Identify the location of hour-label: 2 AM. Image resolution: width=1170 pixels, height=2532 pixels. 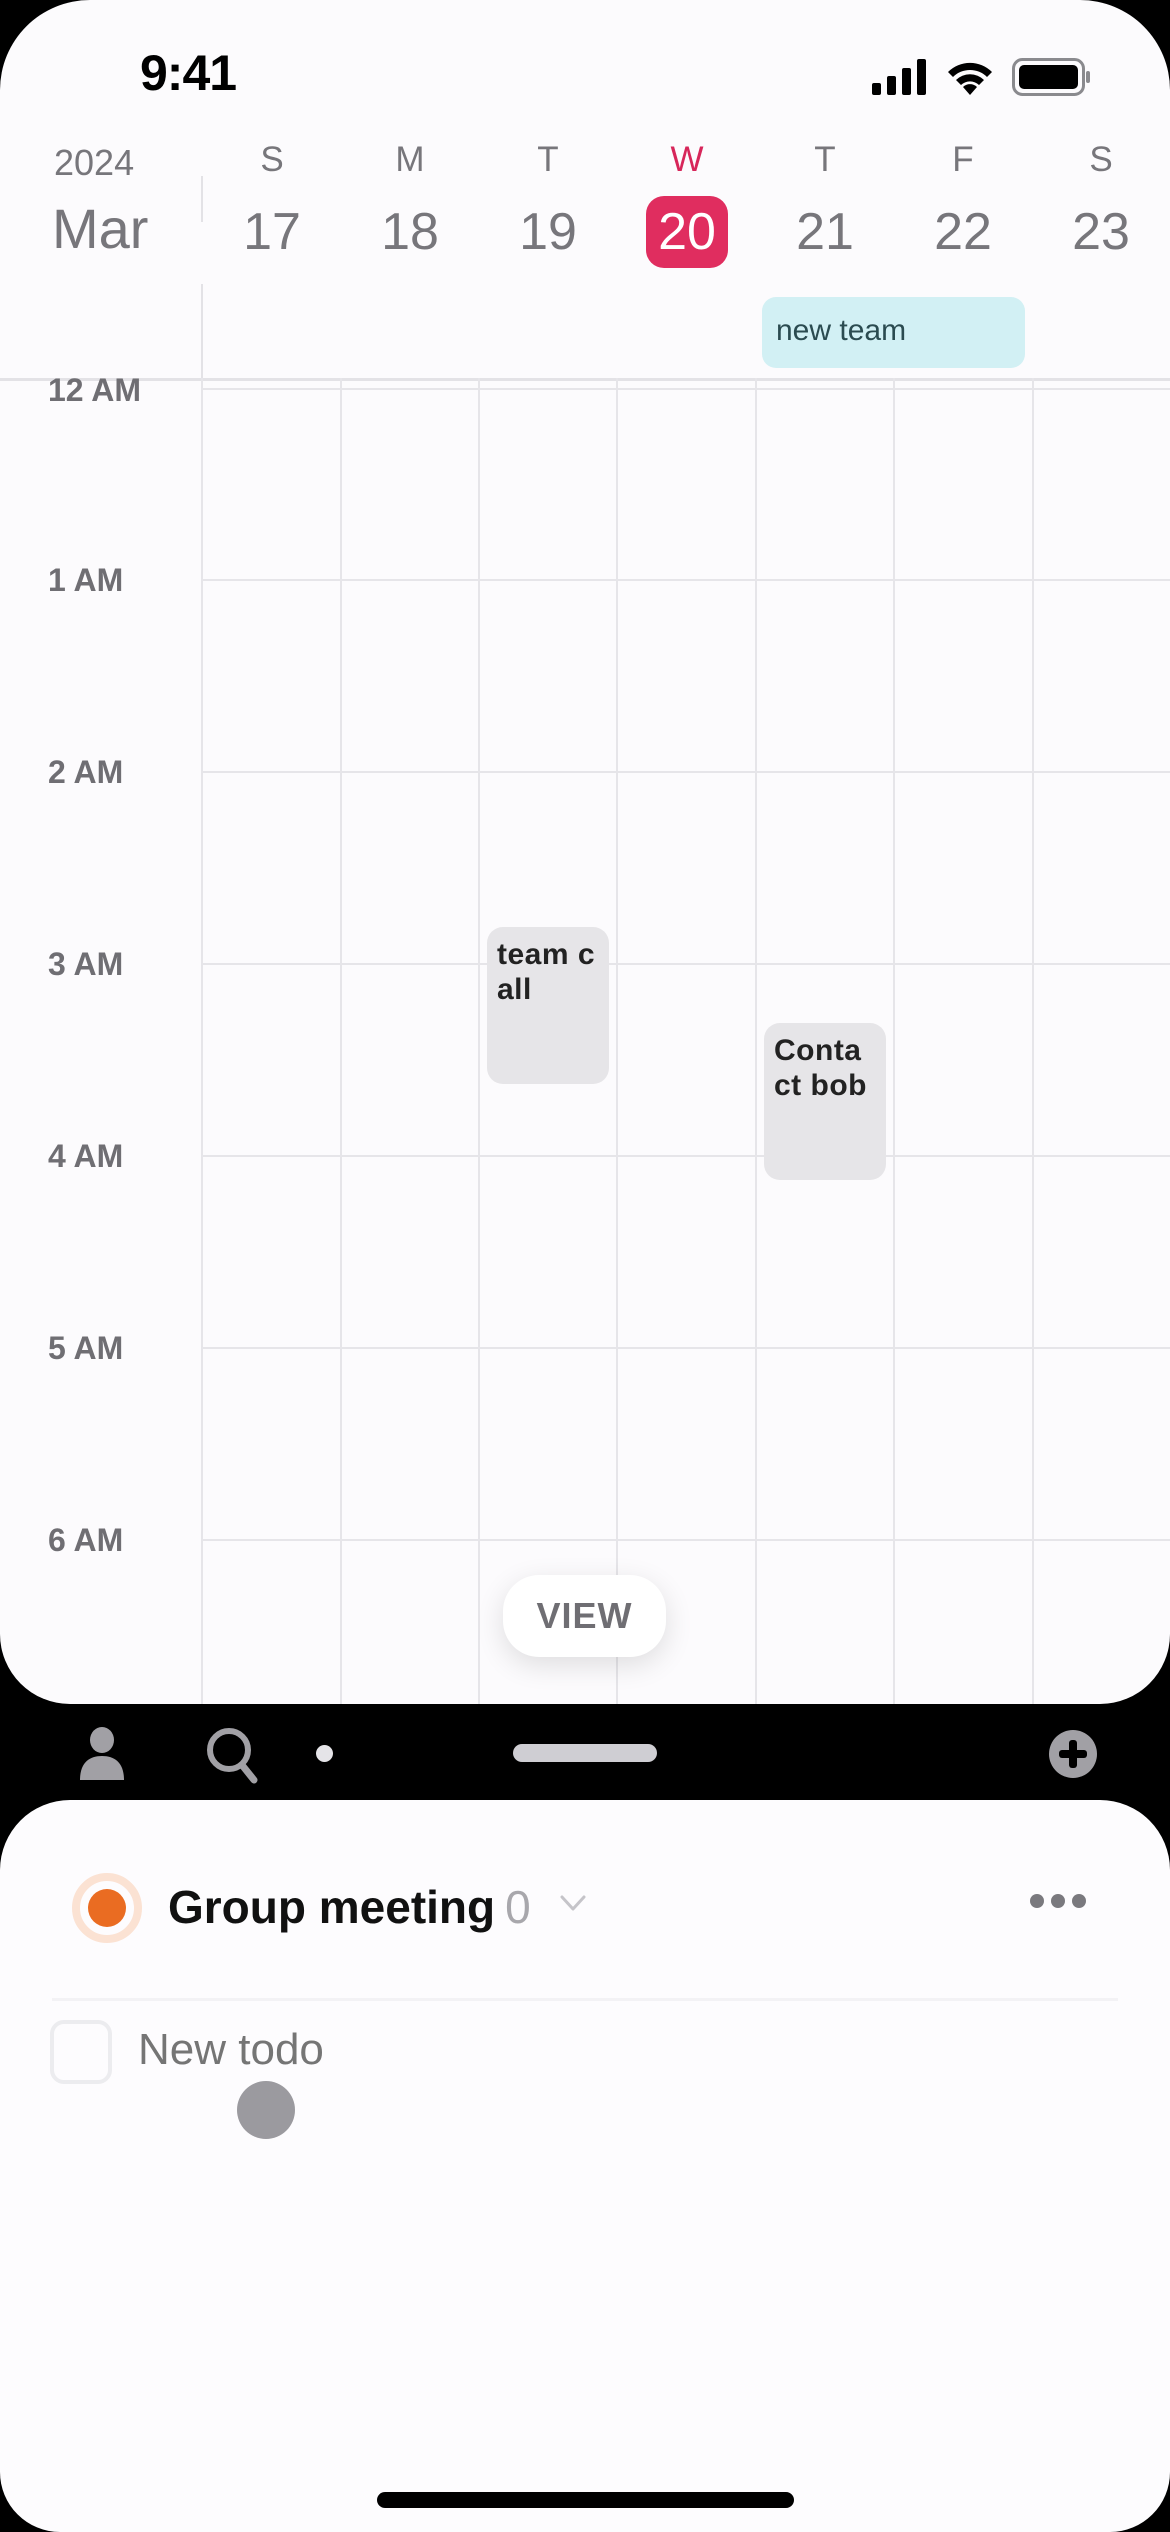
(86, 772).